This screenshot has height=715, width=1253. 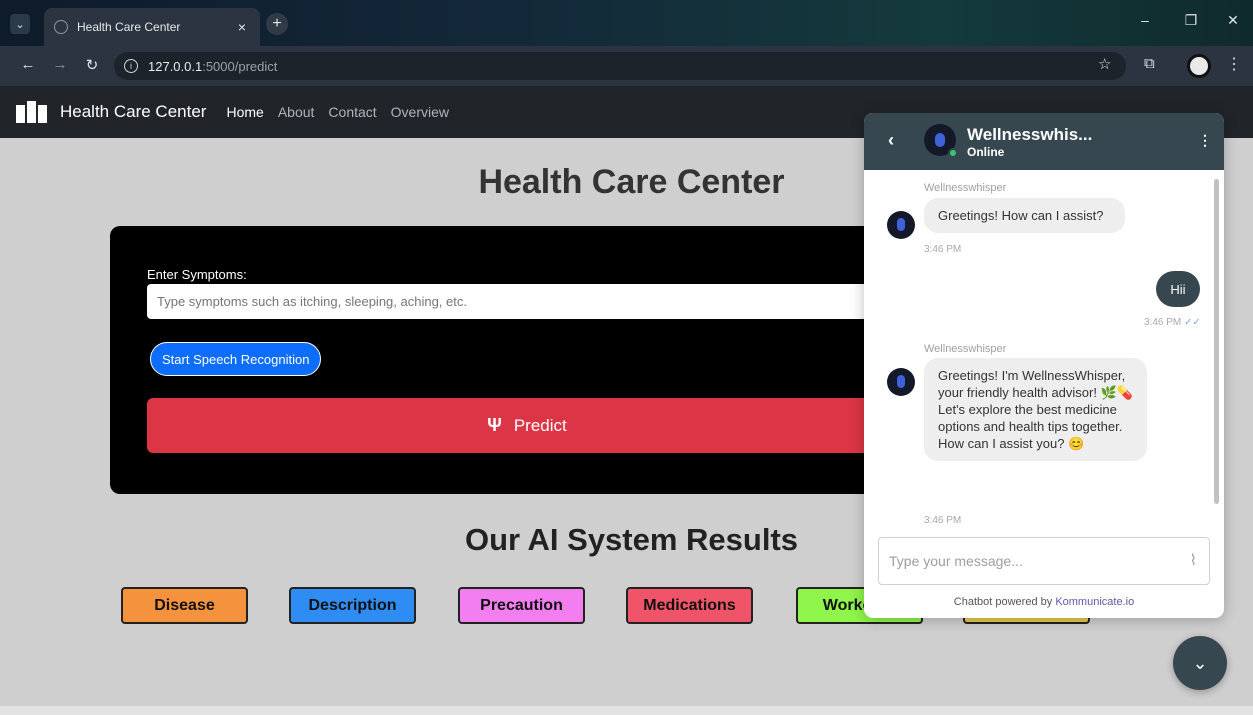 What do you see at coordinates (689, 605) in the screenshot?
I see `medications-button: Medications` at bounding box center [689, 605].